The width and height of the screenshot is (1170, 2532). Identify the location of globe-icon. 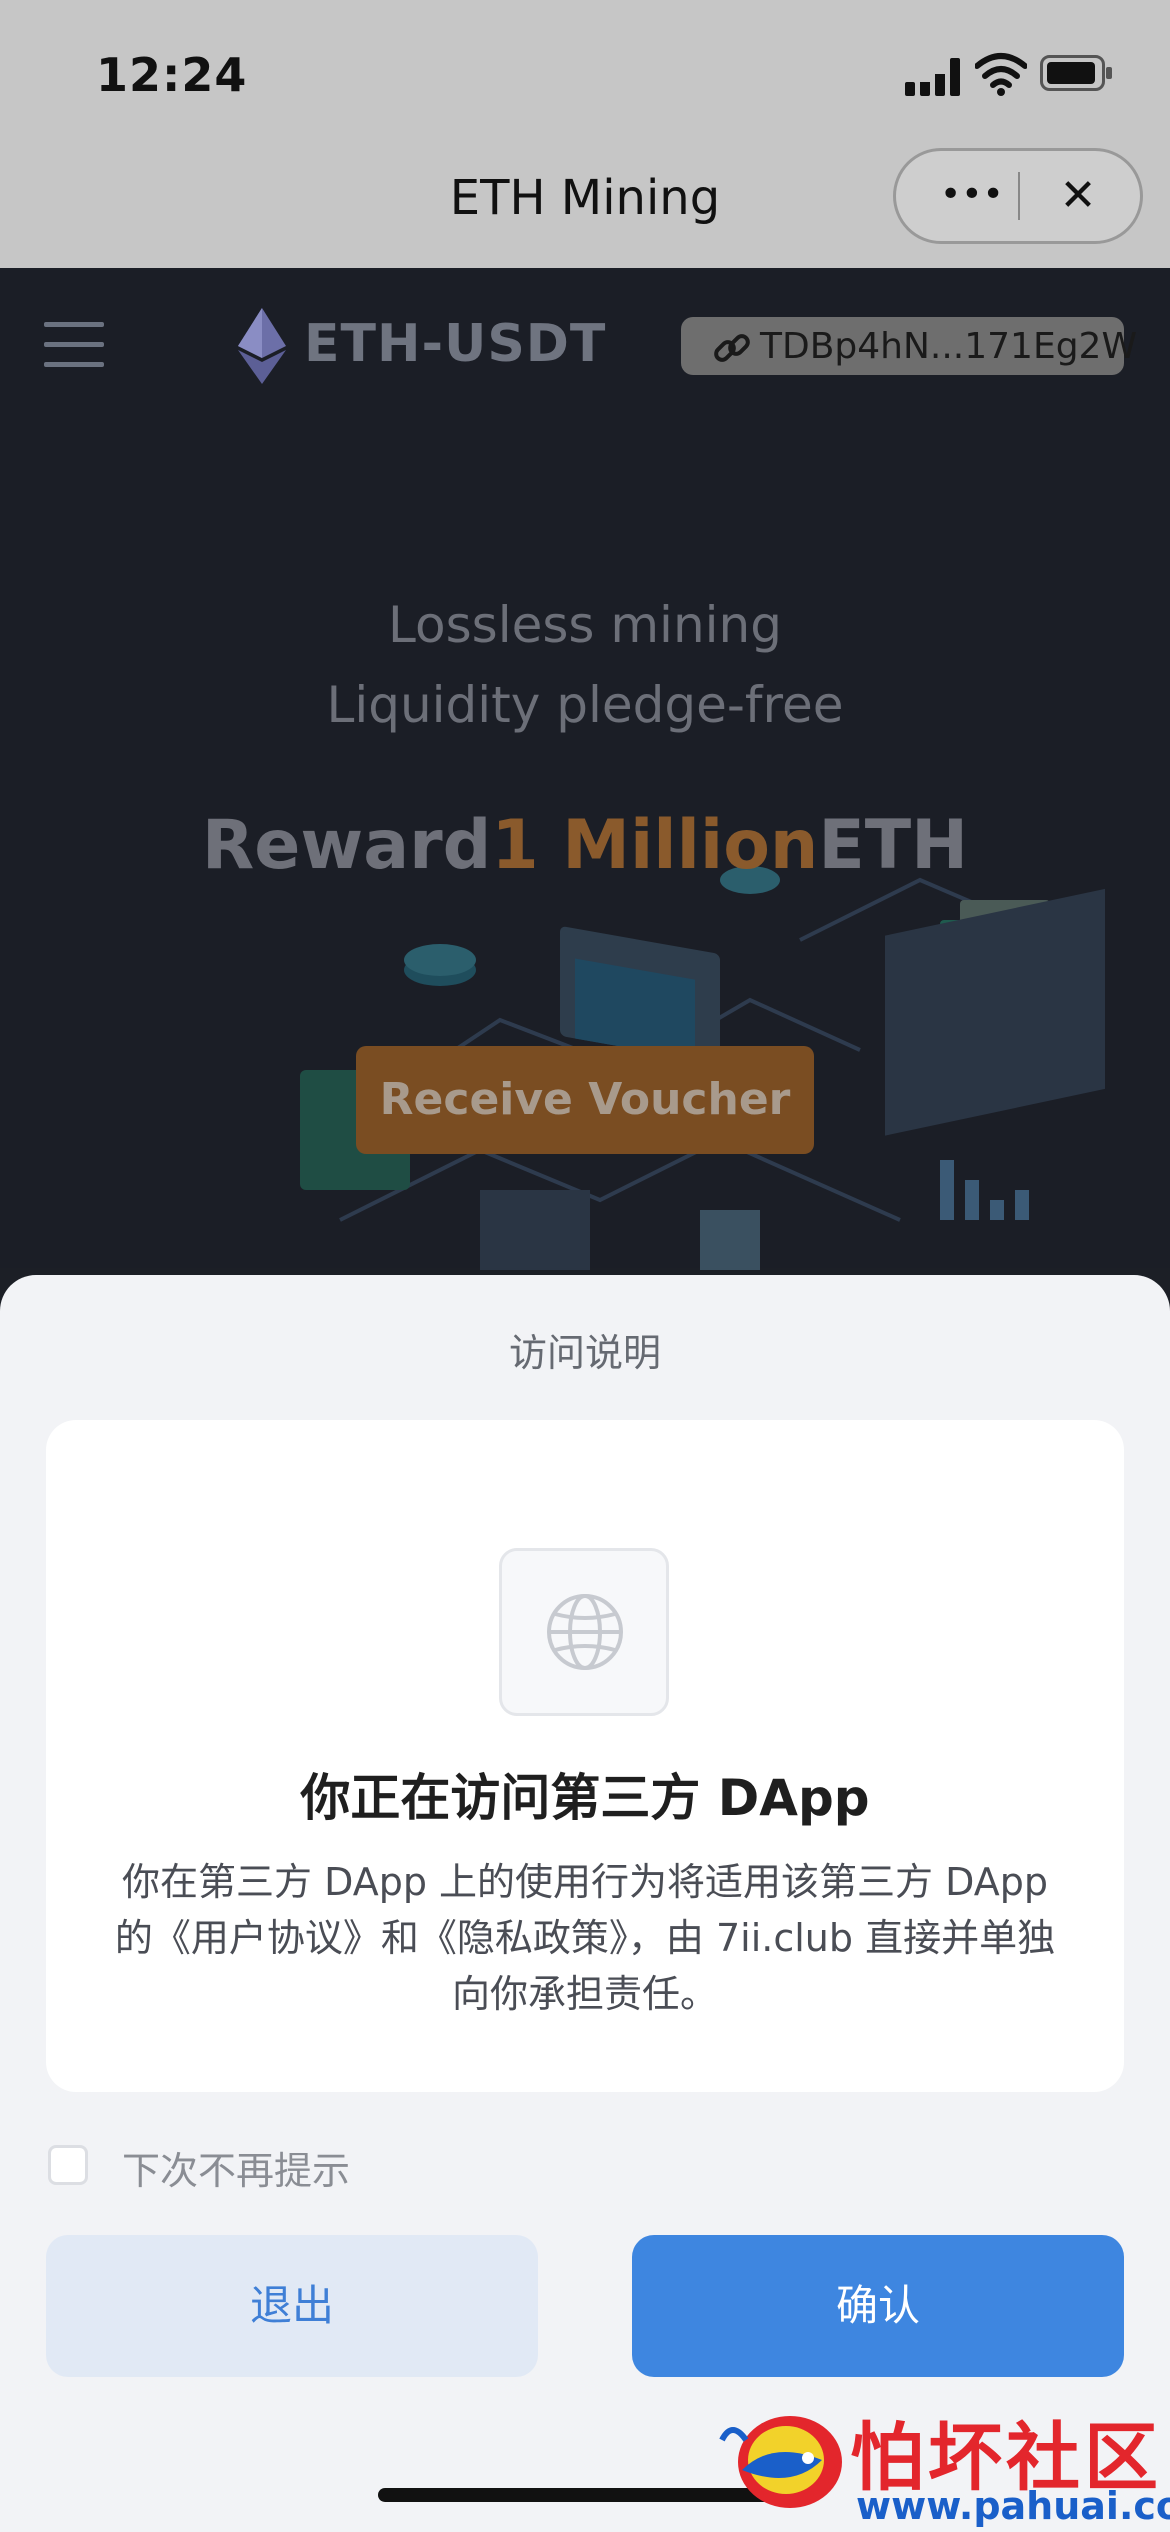
(585, 1632).